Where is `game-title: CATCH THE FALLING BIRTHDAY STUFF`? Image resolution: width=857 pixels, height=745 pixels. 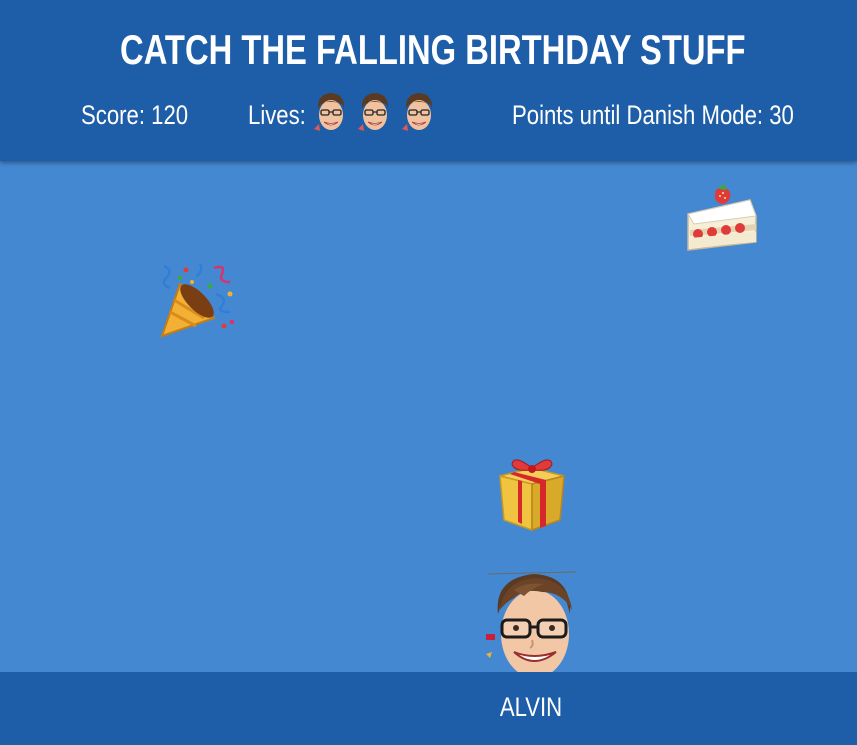
game-title: CATCH THE FALLING BIRTHDAY STUFF is located at coordinates (433, 49).